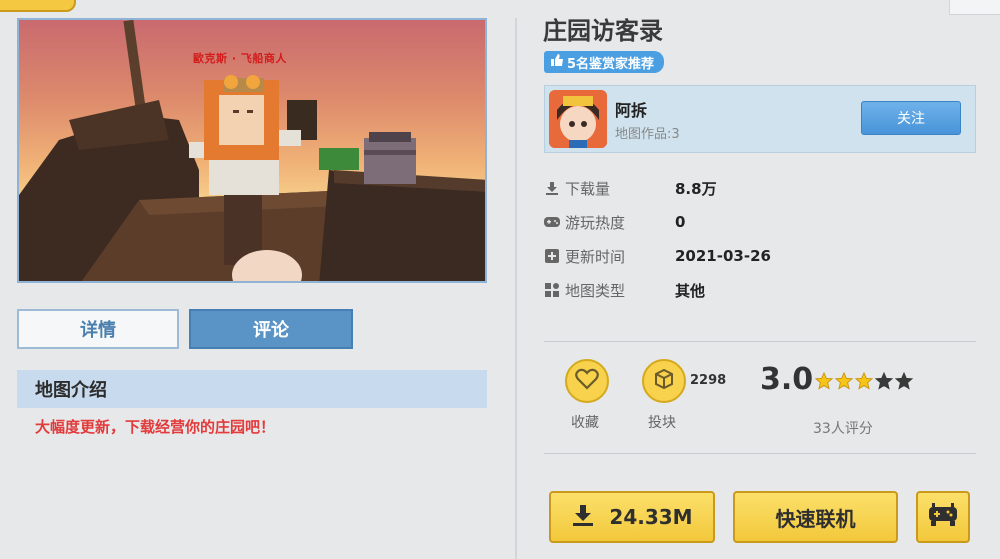  I want to click on heart-icon, so click(587, 381).